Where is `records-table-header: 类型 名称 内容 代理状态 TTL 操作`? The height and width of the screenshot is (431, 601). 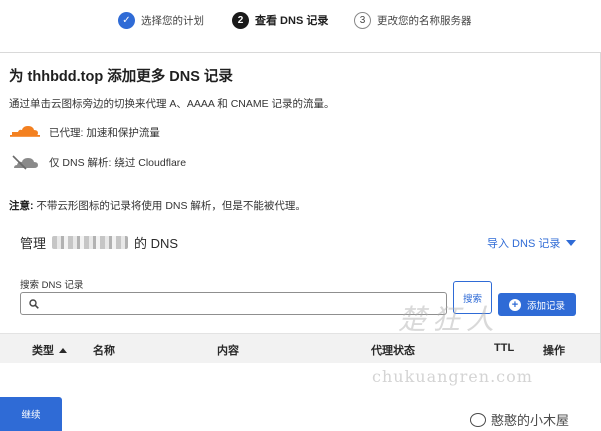
records-table-header: 类型 名称 内容 代理状态 TTL 操作 is located at coordinates (300, 348).